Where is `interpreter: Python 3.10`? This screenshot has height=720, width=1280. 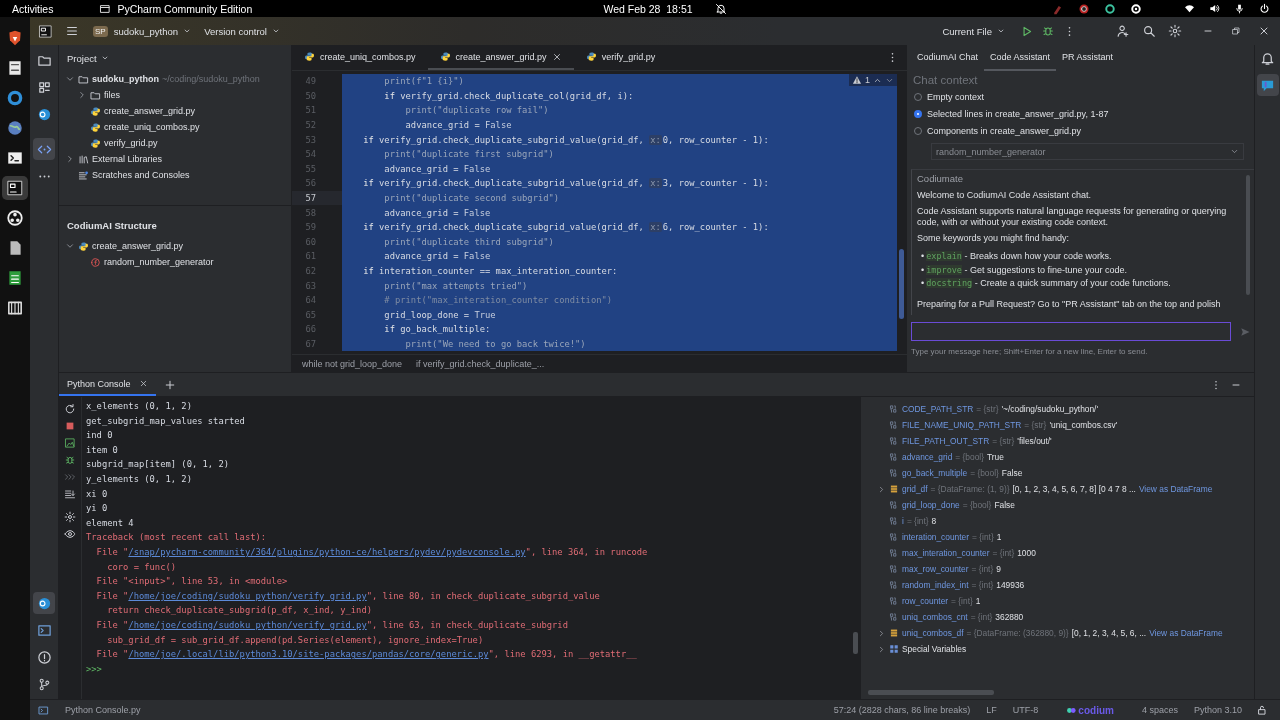
interpreter: Python 3.10 is located at coordinates (1217, 710).